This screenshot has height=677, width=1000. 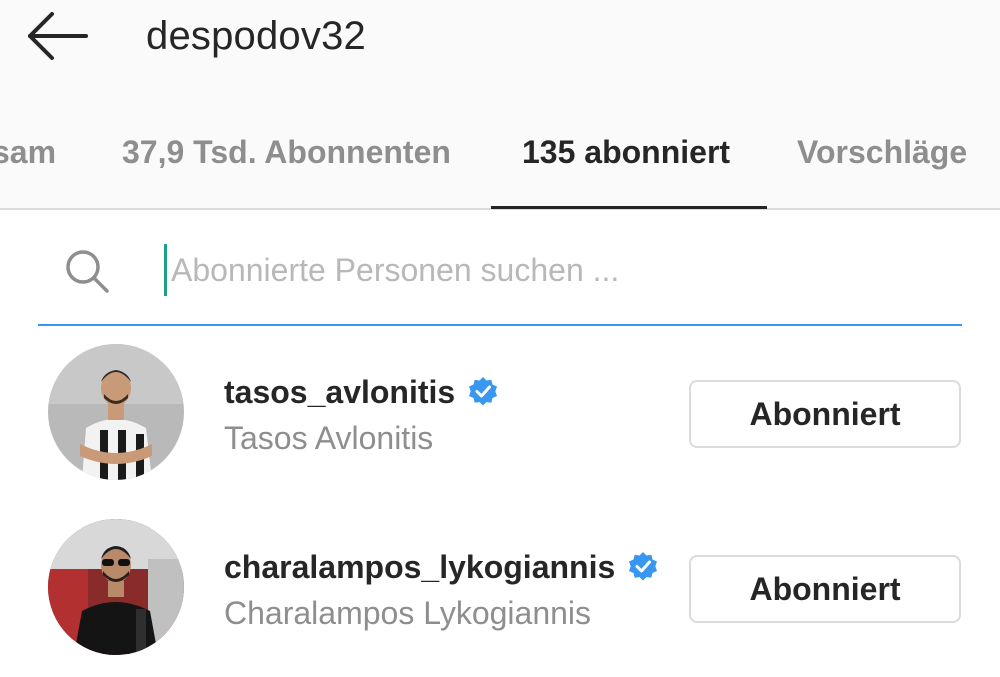 I want to click on search-bar, so click(x=500, y=278).